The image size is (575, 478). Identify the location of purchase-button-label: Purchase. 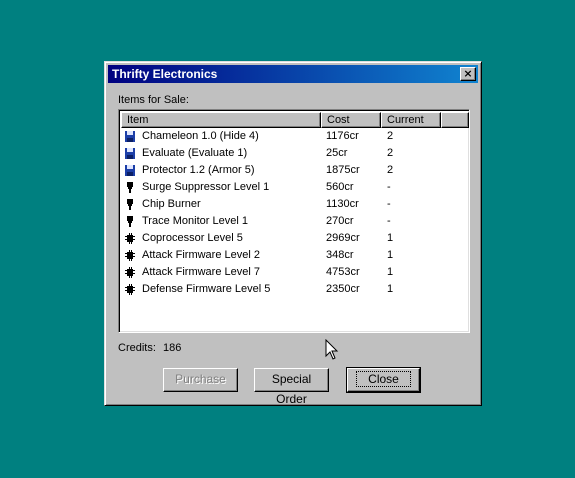
(200, 379).